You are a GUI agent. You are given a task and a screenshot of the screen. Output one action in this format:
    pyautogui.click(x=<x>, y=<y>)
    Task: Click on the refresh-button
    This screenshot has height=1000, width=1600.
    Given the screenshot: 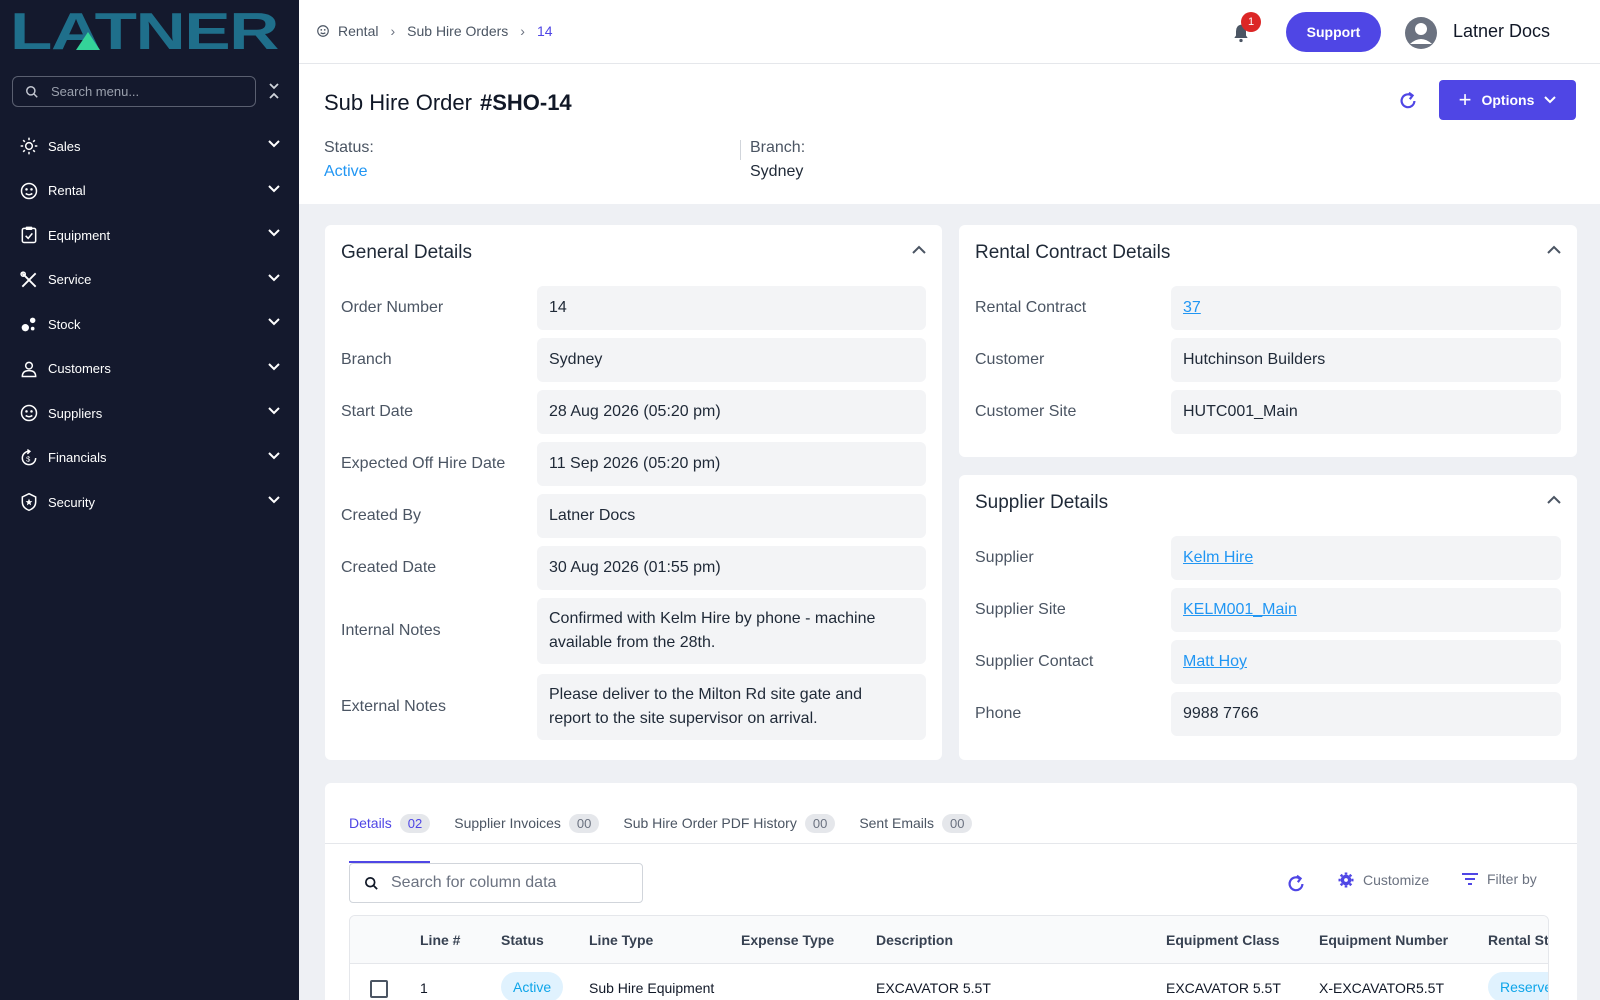 What is the action you would take?
    pyautogui.click(x=1408, y=103)
    